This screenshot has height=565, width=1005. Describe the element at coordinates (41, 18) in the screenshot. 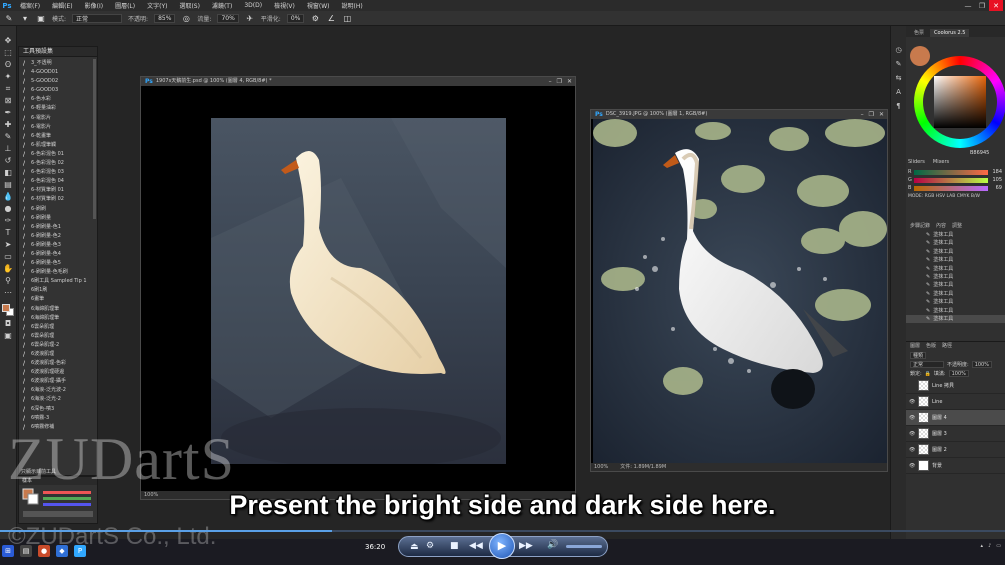

I see `brush-settings-icon: ▣` at that location.